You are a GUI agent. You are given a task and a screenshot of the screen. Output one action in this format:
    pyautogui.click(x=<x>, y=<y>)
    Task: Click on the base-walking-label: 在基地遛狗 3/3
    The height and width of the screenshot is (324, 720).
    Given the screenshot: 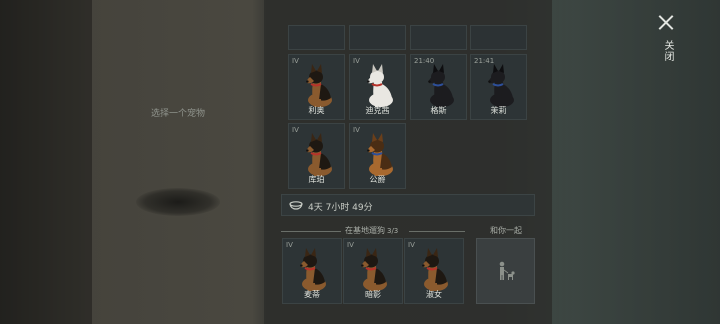 What is the action you would take?
    pyautogui.click(x=372, y=230)
    